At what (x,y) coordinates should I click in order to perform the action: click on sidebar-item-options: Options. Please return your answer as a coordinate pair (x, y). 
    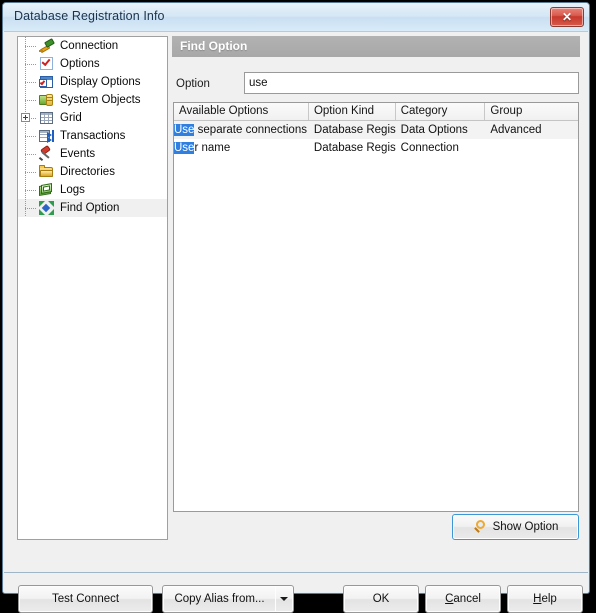
    Looking at the image, I should click on (92, 64).